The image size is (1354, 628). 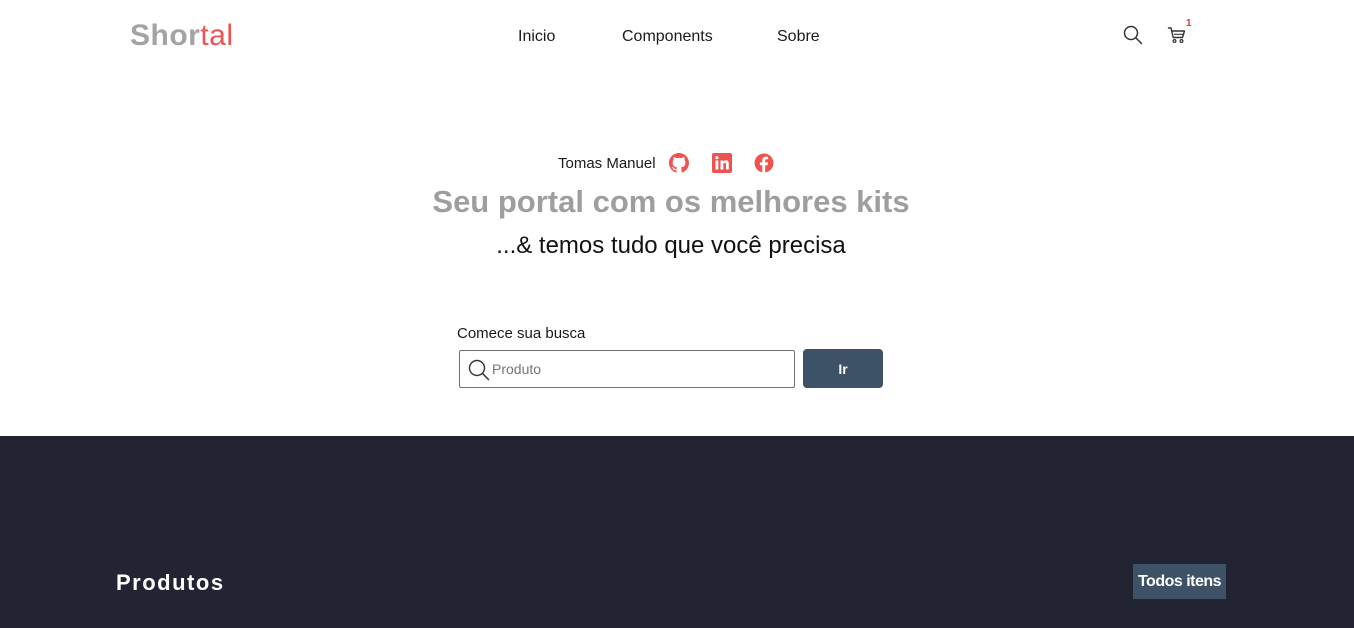 What do you see at coordinates (798, 37) in the screenshot?
I see `nav-link-sobre: Sobre` at bounding box center [798, 37].